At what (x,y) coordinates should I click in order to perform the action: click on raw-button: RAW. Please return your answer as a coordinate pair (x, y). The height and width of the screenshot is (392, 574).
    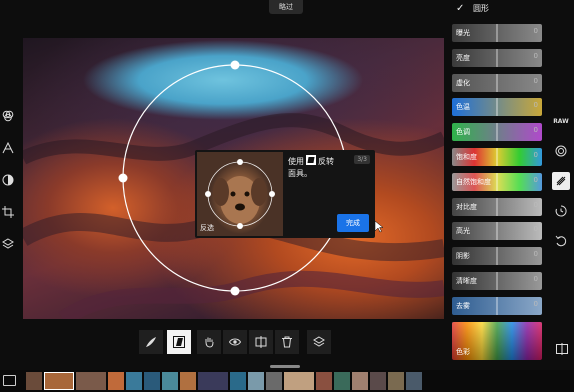
    Looking at the image, I should click on (561, 121).